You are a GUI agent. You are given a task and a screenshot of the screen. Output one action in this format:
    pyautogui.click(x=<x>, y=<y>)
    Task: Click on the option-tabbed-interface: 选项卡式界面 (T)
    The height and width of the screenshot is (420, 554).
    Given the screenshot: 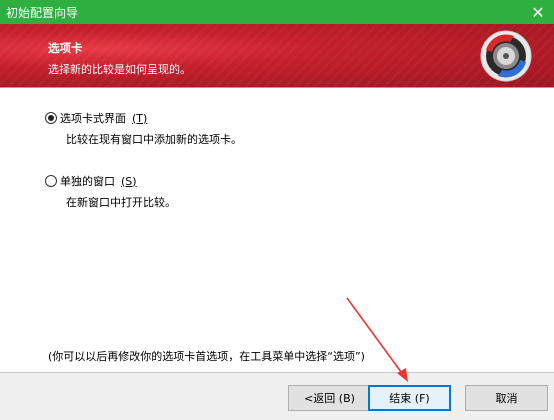 What is the action you would take?
    pyautogui.click(x=96, y=118)
    